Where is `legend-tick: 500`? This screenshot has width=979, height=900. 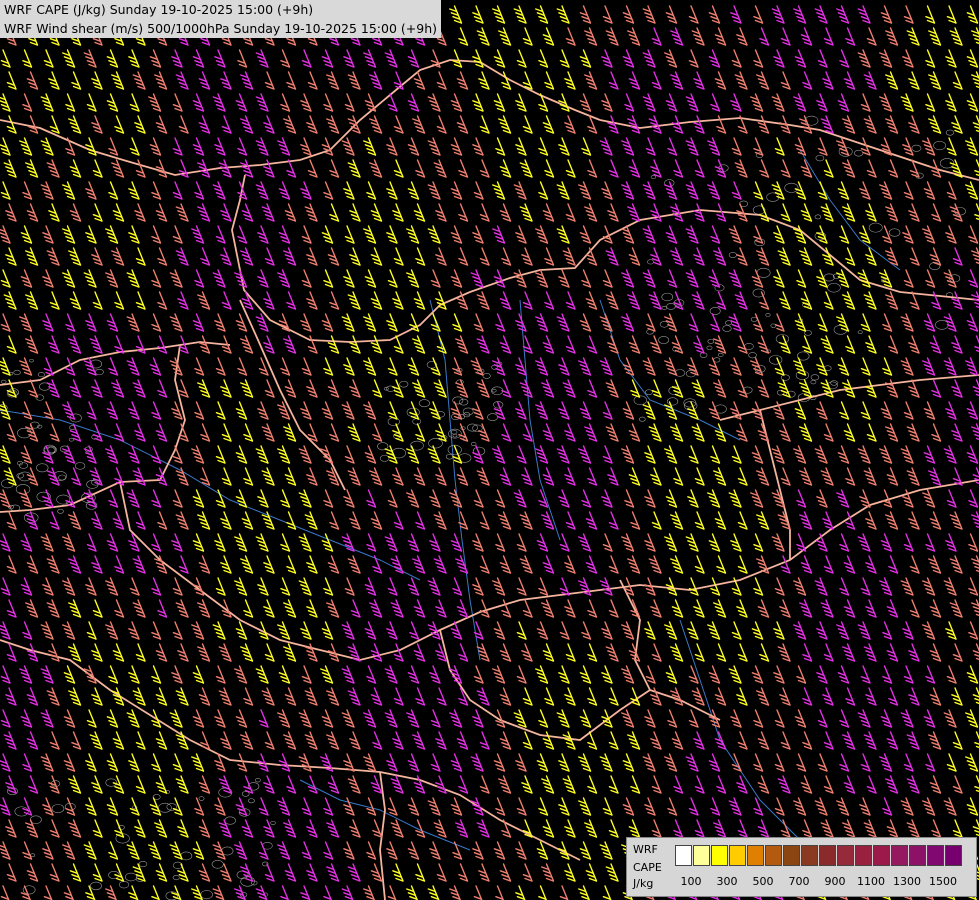
legend-tick: 500 is located at coordinates (763, 881).